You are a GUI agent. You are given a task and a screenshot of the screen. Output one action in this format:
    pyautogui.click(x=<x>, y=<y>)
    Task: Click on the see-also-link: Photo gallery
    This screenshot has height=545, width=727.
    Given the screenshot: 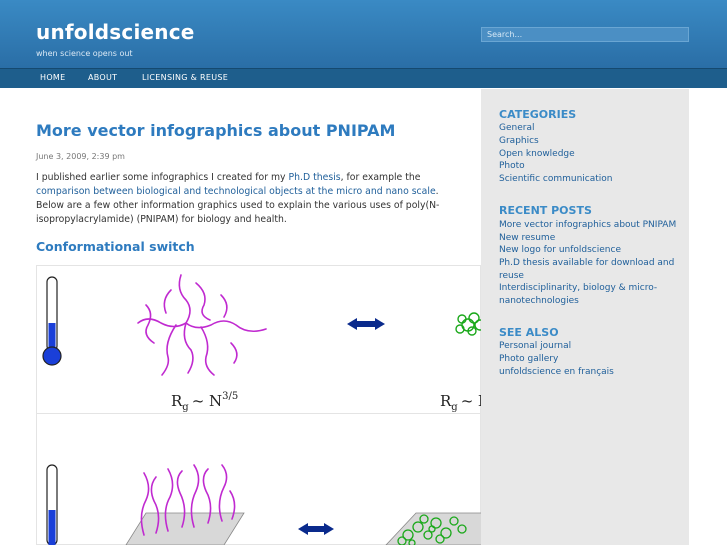 What is the action you would take?
    pyautogui.click(x=528, y=359)
    